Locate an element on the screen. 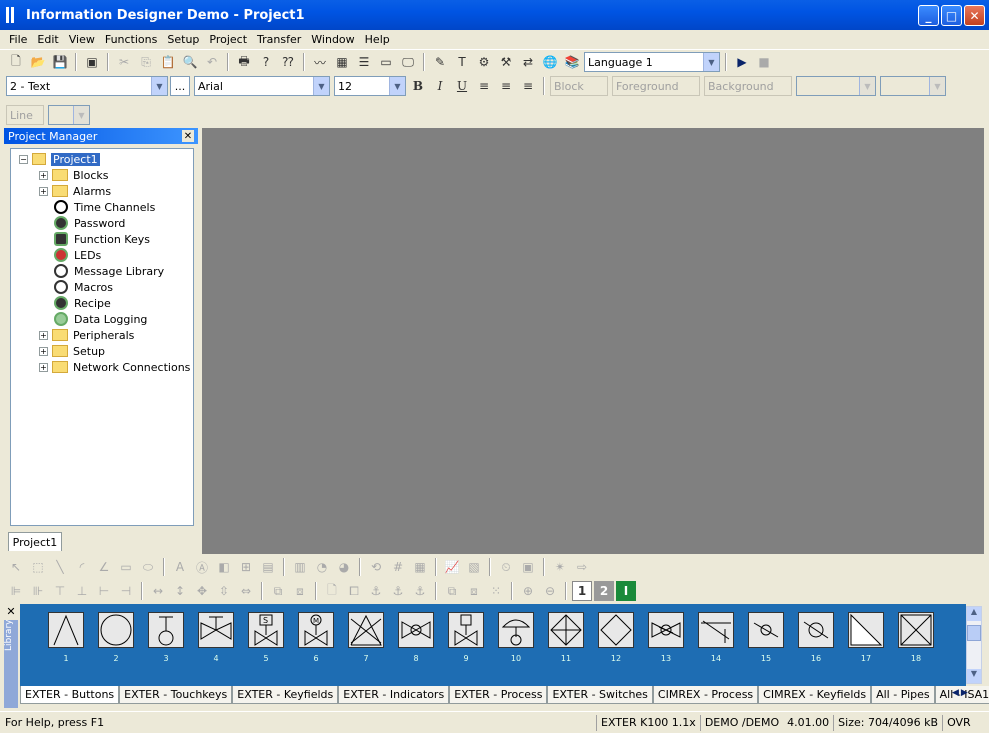 Image resolution: width=989 pixels, height=733 pixels. bios-icon: ▣ is located at coordinates (528, 567).